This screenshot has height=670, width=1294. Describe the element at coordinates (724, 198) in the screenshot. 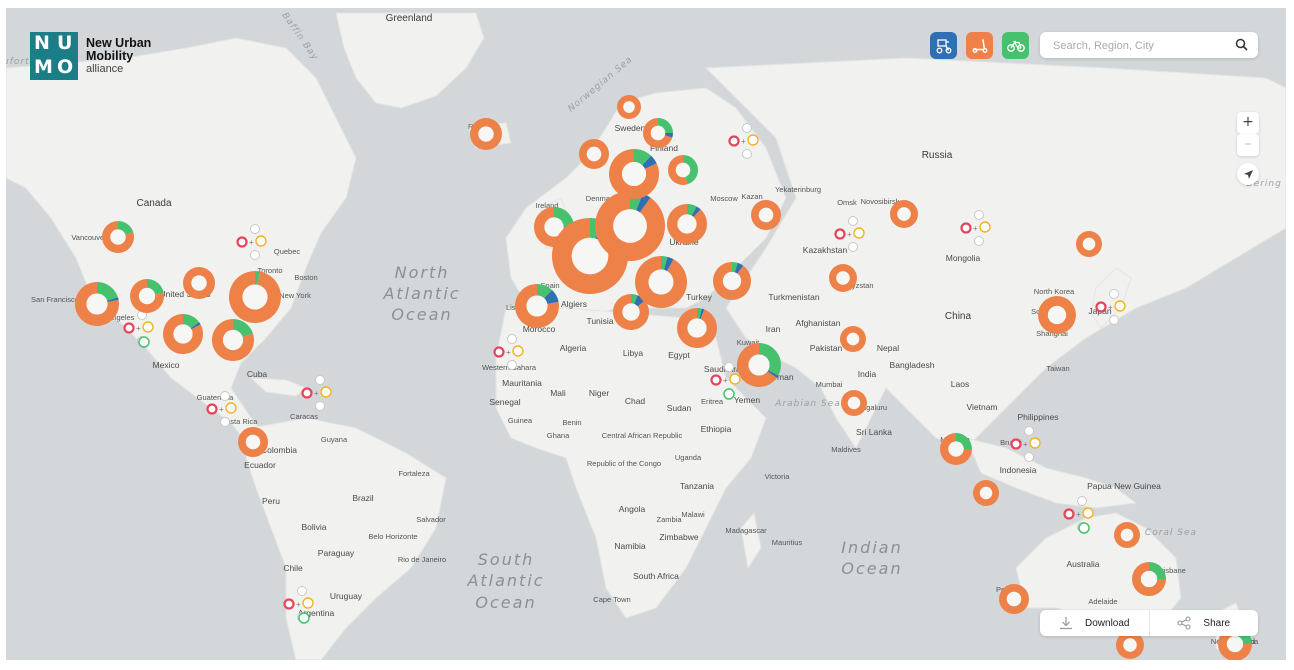

I see `place-label-moscow: Moscow` at that location.